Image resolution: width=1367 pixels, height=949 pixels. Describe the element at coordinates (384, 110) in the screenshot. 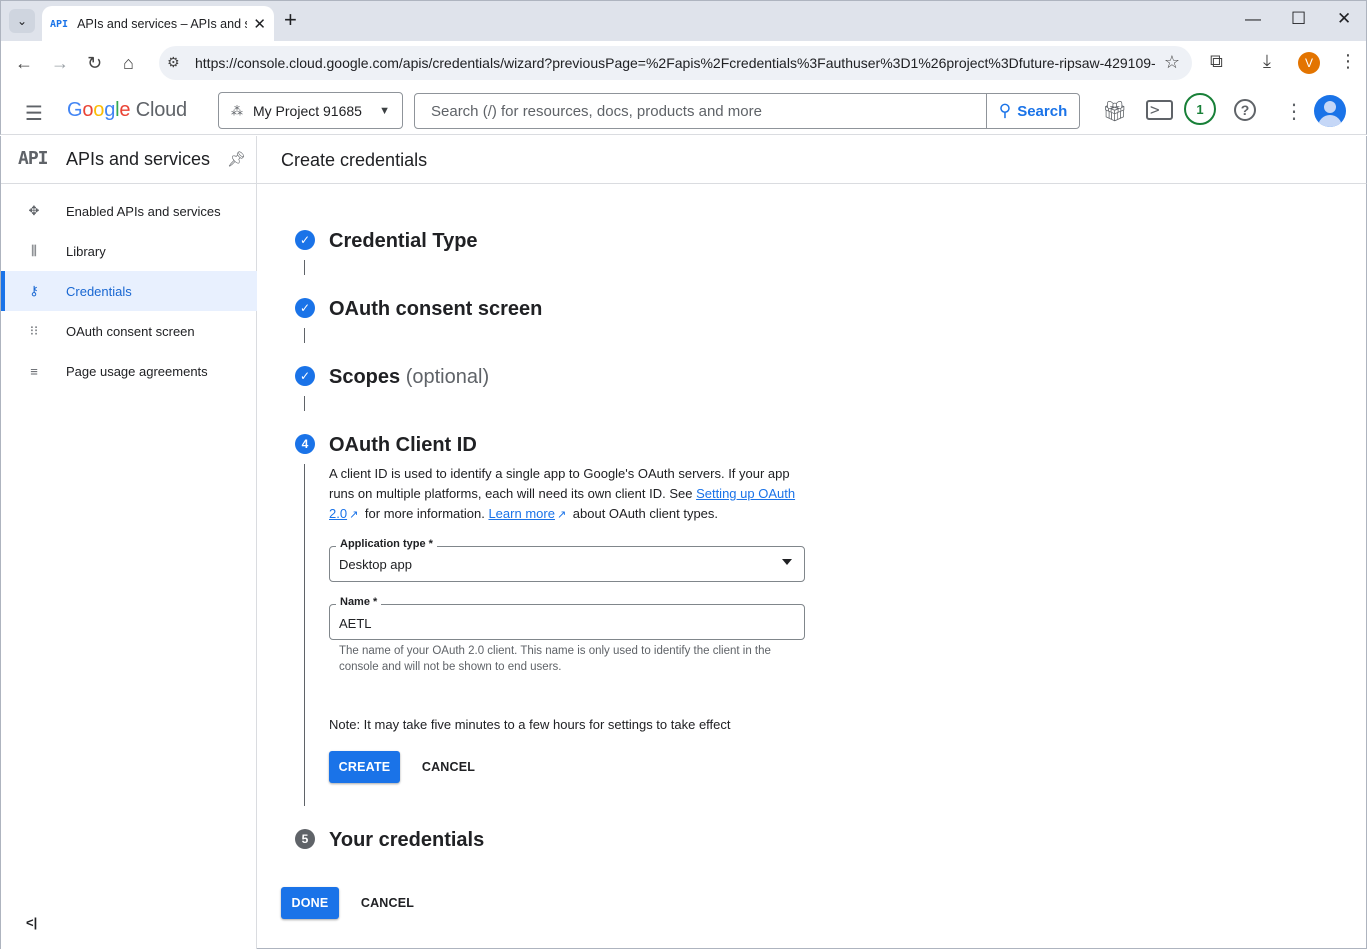

I see `caret-down-icon: ▼` at that location.